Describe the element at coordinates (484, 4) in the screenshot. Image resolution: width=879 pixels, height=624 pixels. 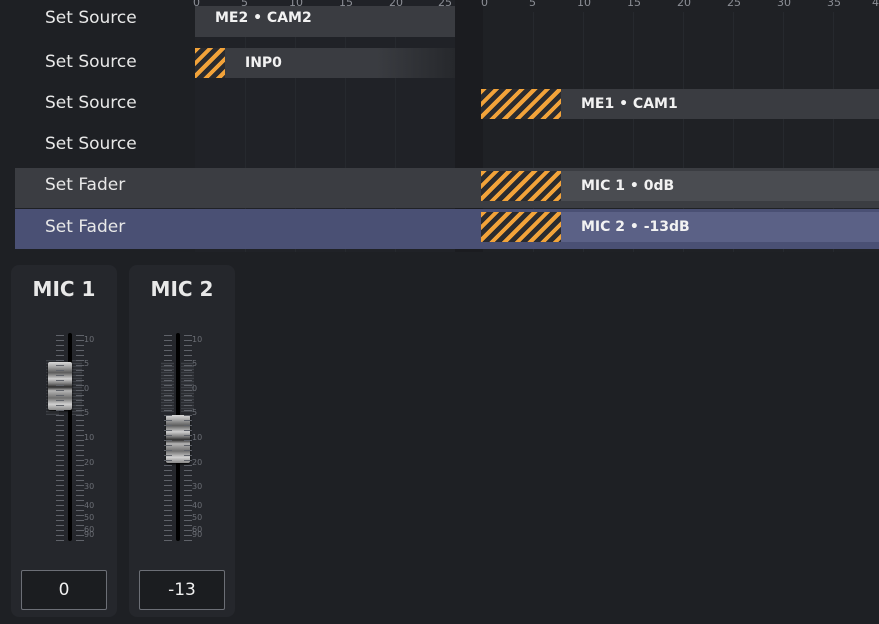
I see `ruler-tick: 0` at that location.